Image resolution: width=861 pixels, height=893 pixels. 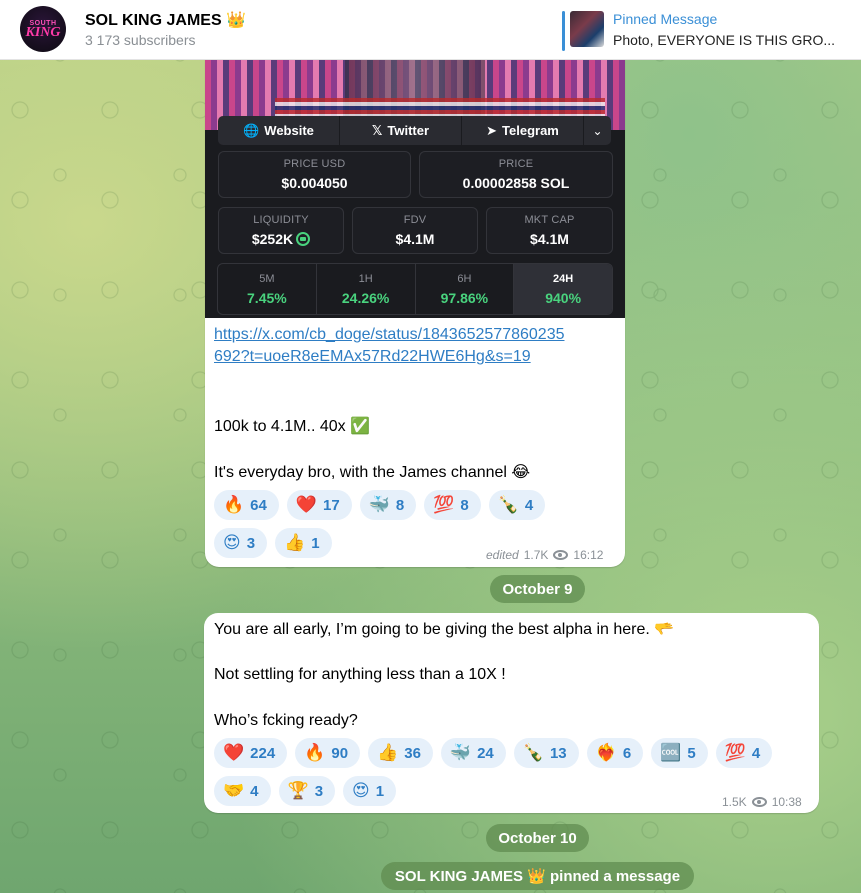 I want to click on tab-1h: 1H 24.26%, so click(x=366, y=289).